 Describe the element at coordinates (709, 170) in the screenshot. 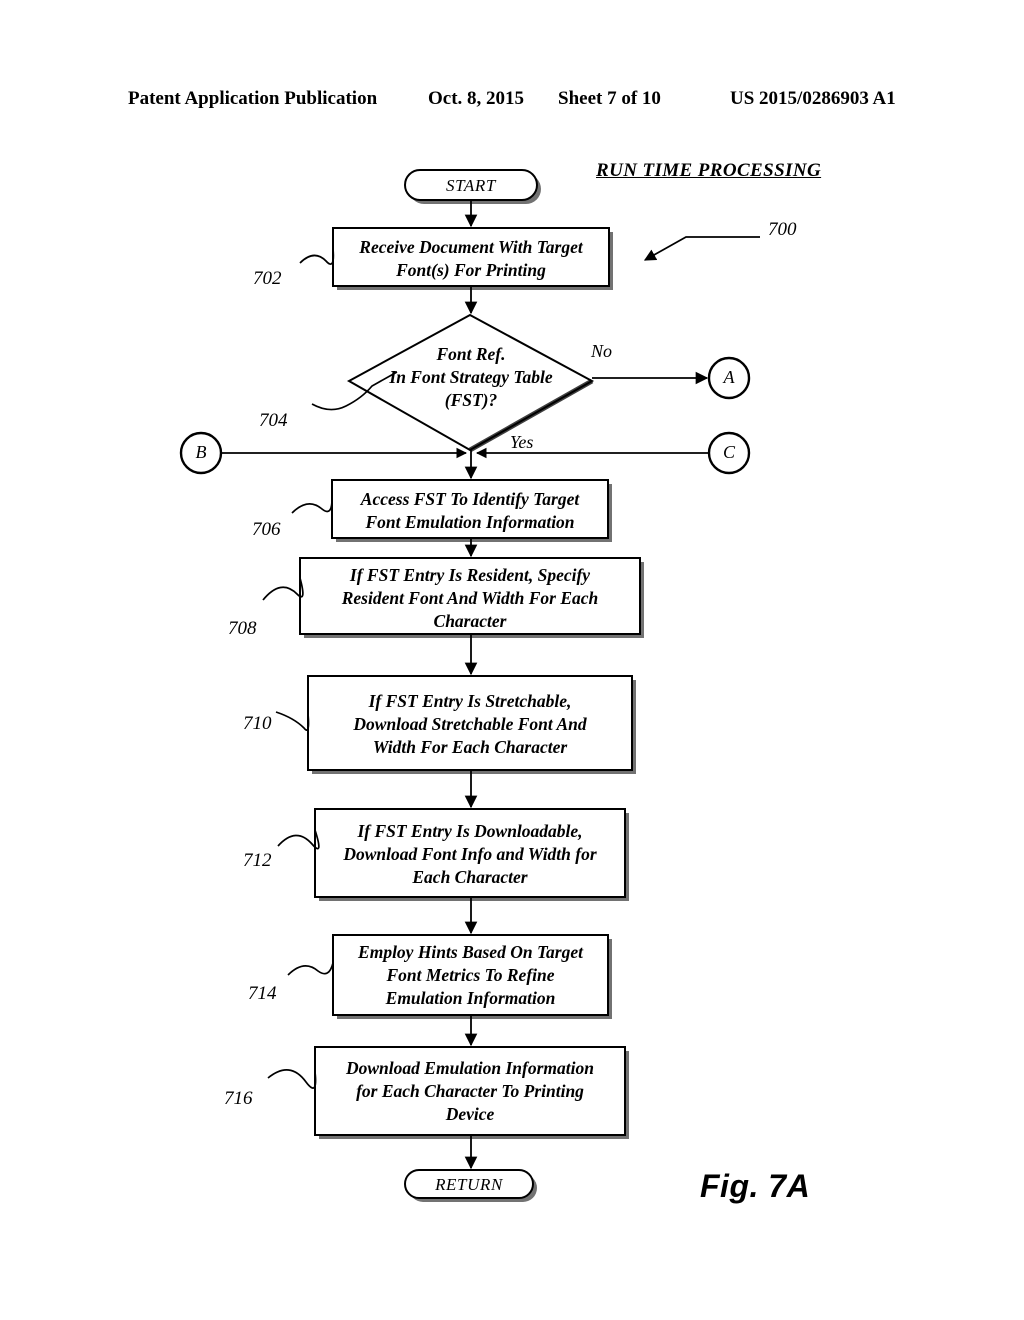

I see `figure-title: RUN TIME PROCESSING` at that location.